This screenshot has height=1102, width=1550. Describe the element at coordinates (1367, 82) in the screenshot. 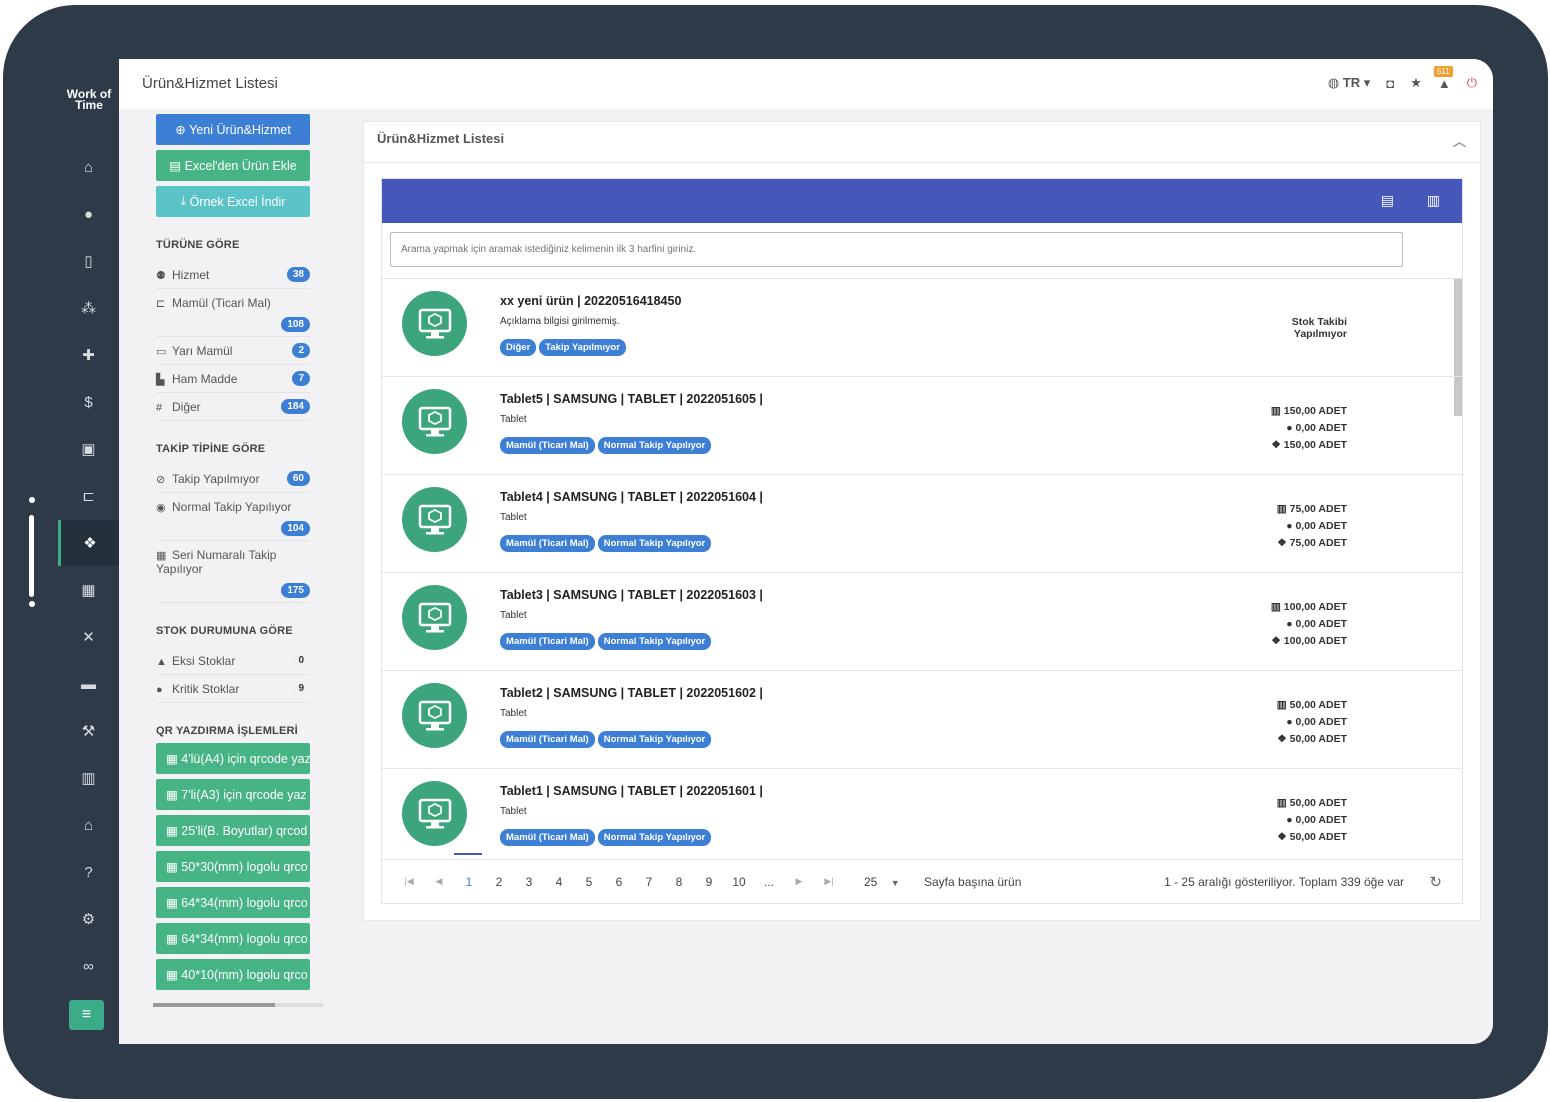

I see `caret-down-icon: ▾` at that location.